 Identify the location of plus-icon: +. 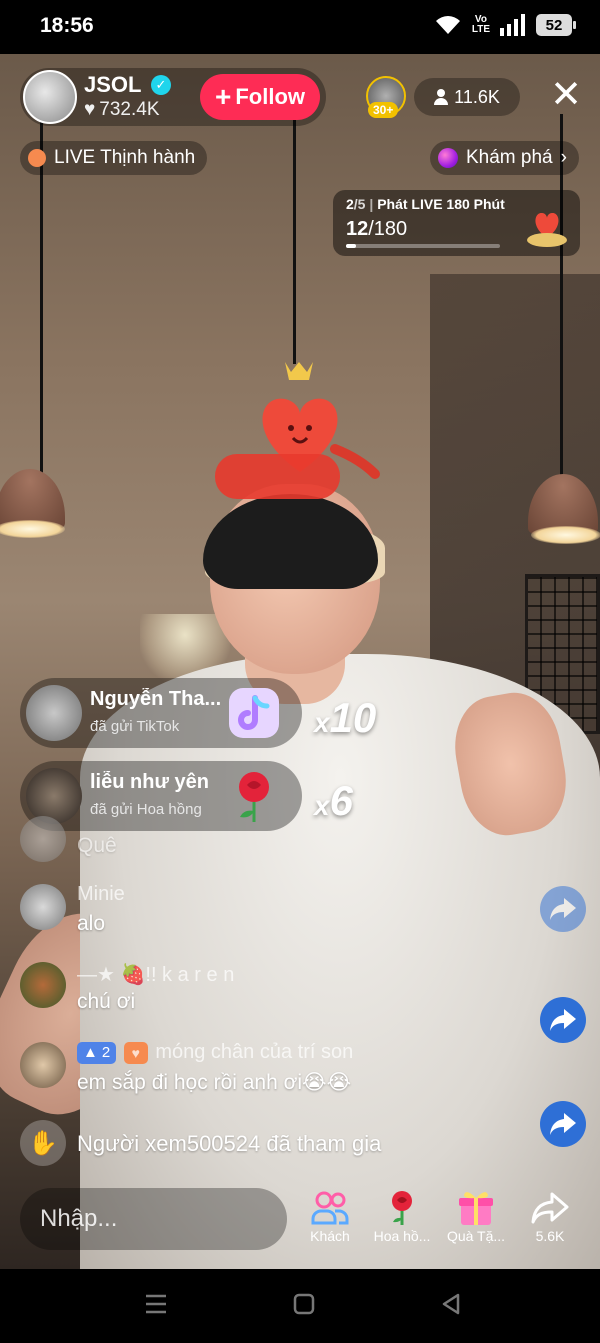
(223, 96).